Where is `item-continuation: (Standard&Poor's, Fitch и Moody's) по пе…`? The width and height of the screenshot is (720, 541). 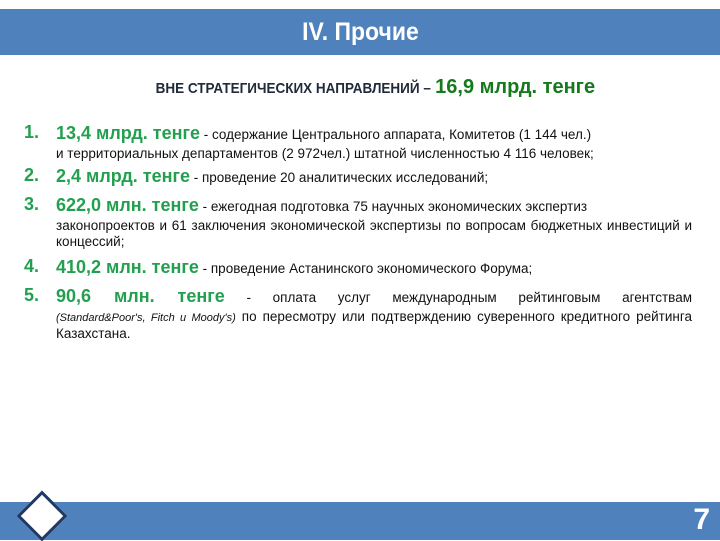
item-continuation: (Standard&Poor's, Fitch и Moody's) по пе… is located at coordinates (374, 325).